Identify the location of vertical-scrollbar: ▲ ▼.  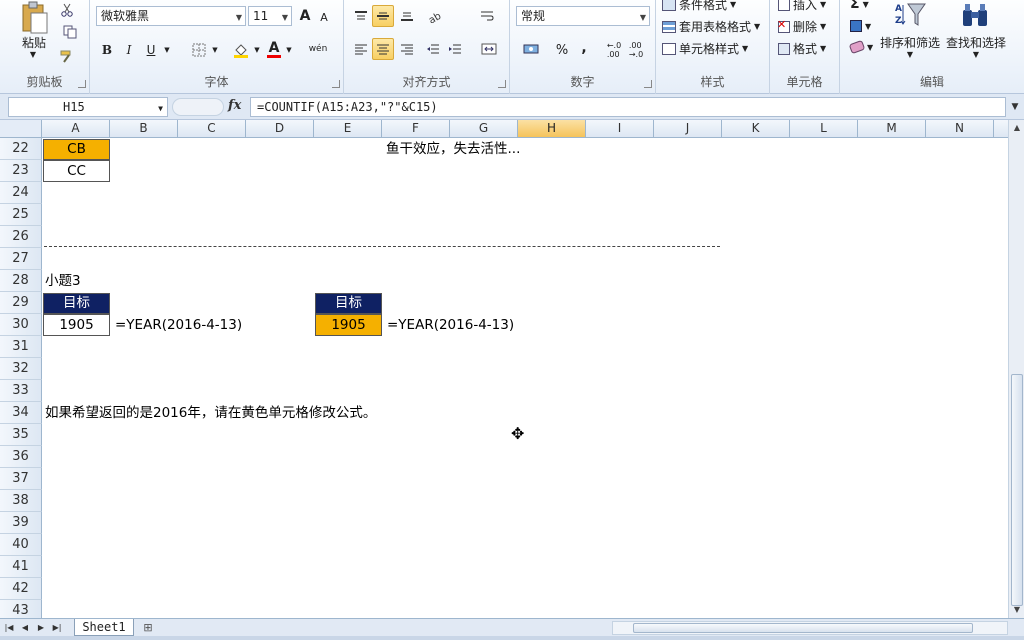
(1016, 369).